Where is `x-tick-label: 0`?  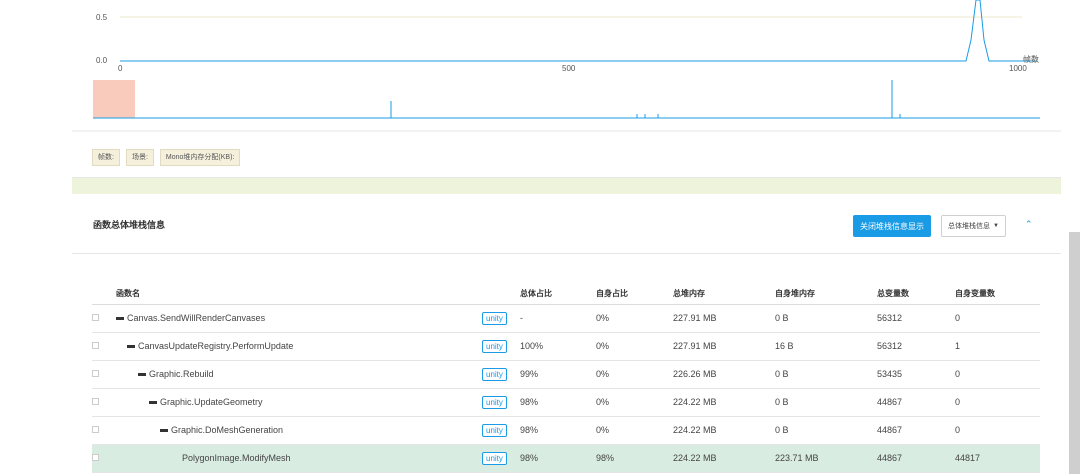 x-tick-label: 0 is located at coordinates (120, 68).